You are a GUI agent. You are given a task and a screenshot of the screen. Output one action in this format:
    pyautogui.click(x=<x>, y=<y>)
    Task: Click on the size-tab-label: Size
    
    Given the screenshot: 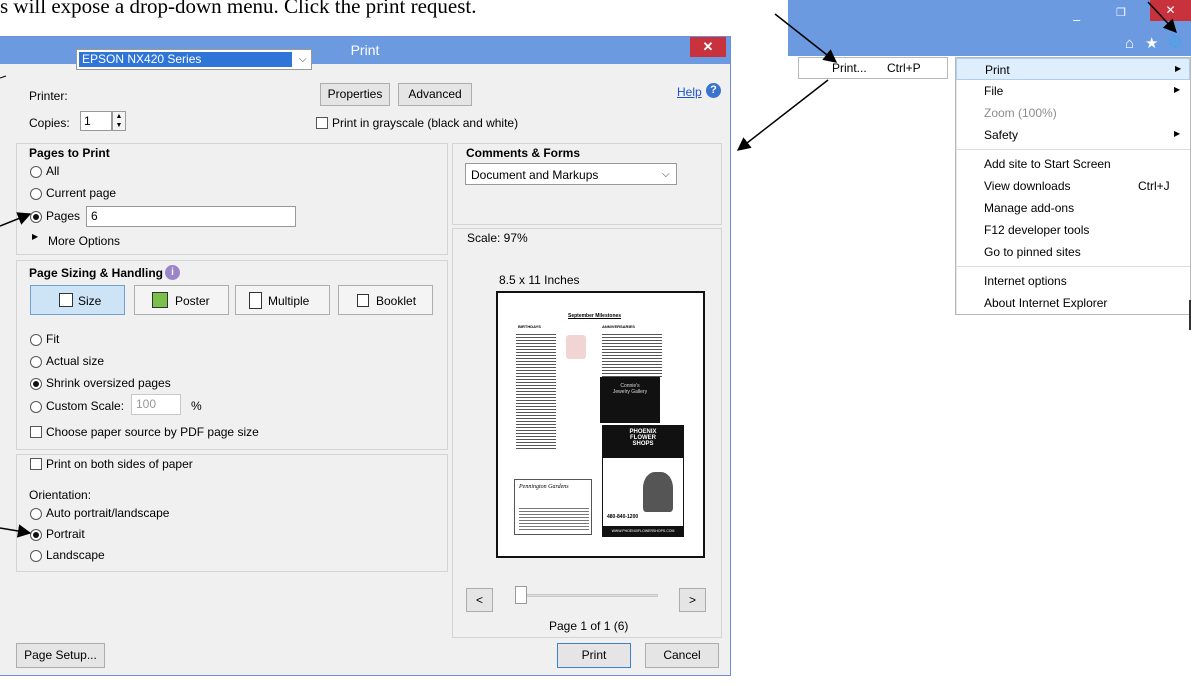 What is the action you would take?
    pyautogui.click(x=90, y=301)
    